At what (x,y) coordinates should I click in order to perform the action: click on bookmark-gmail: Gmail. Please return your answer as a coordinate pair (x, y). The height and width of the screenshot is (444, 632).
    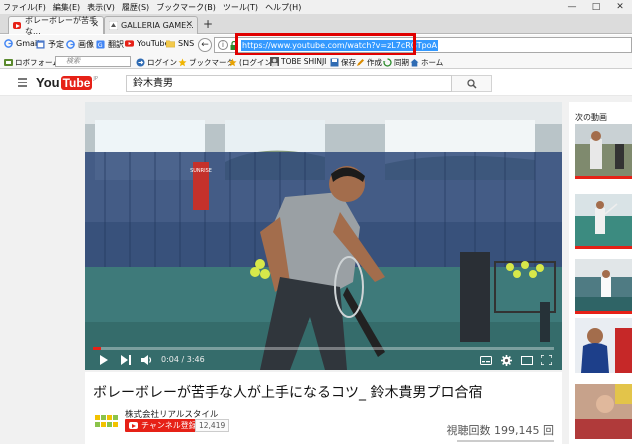
    Looking at the image, I should click on (21, 43).